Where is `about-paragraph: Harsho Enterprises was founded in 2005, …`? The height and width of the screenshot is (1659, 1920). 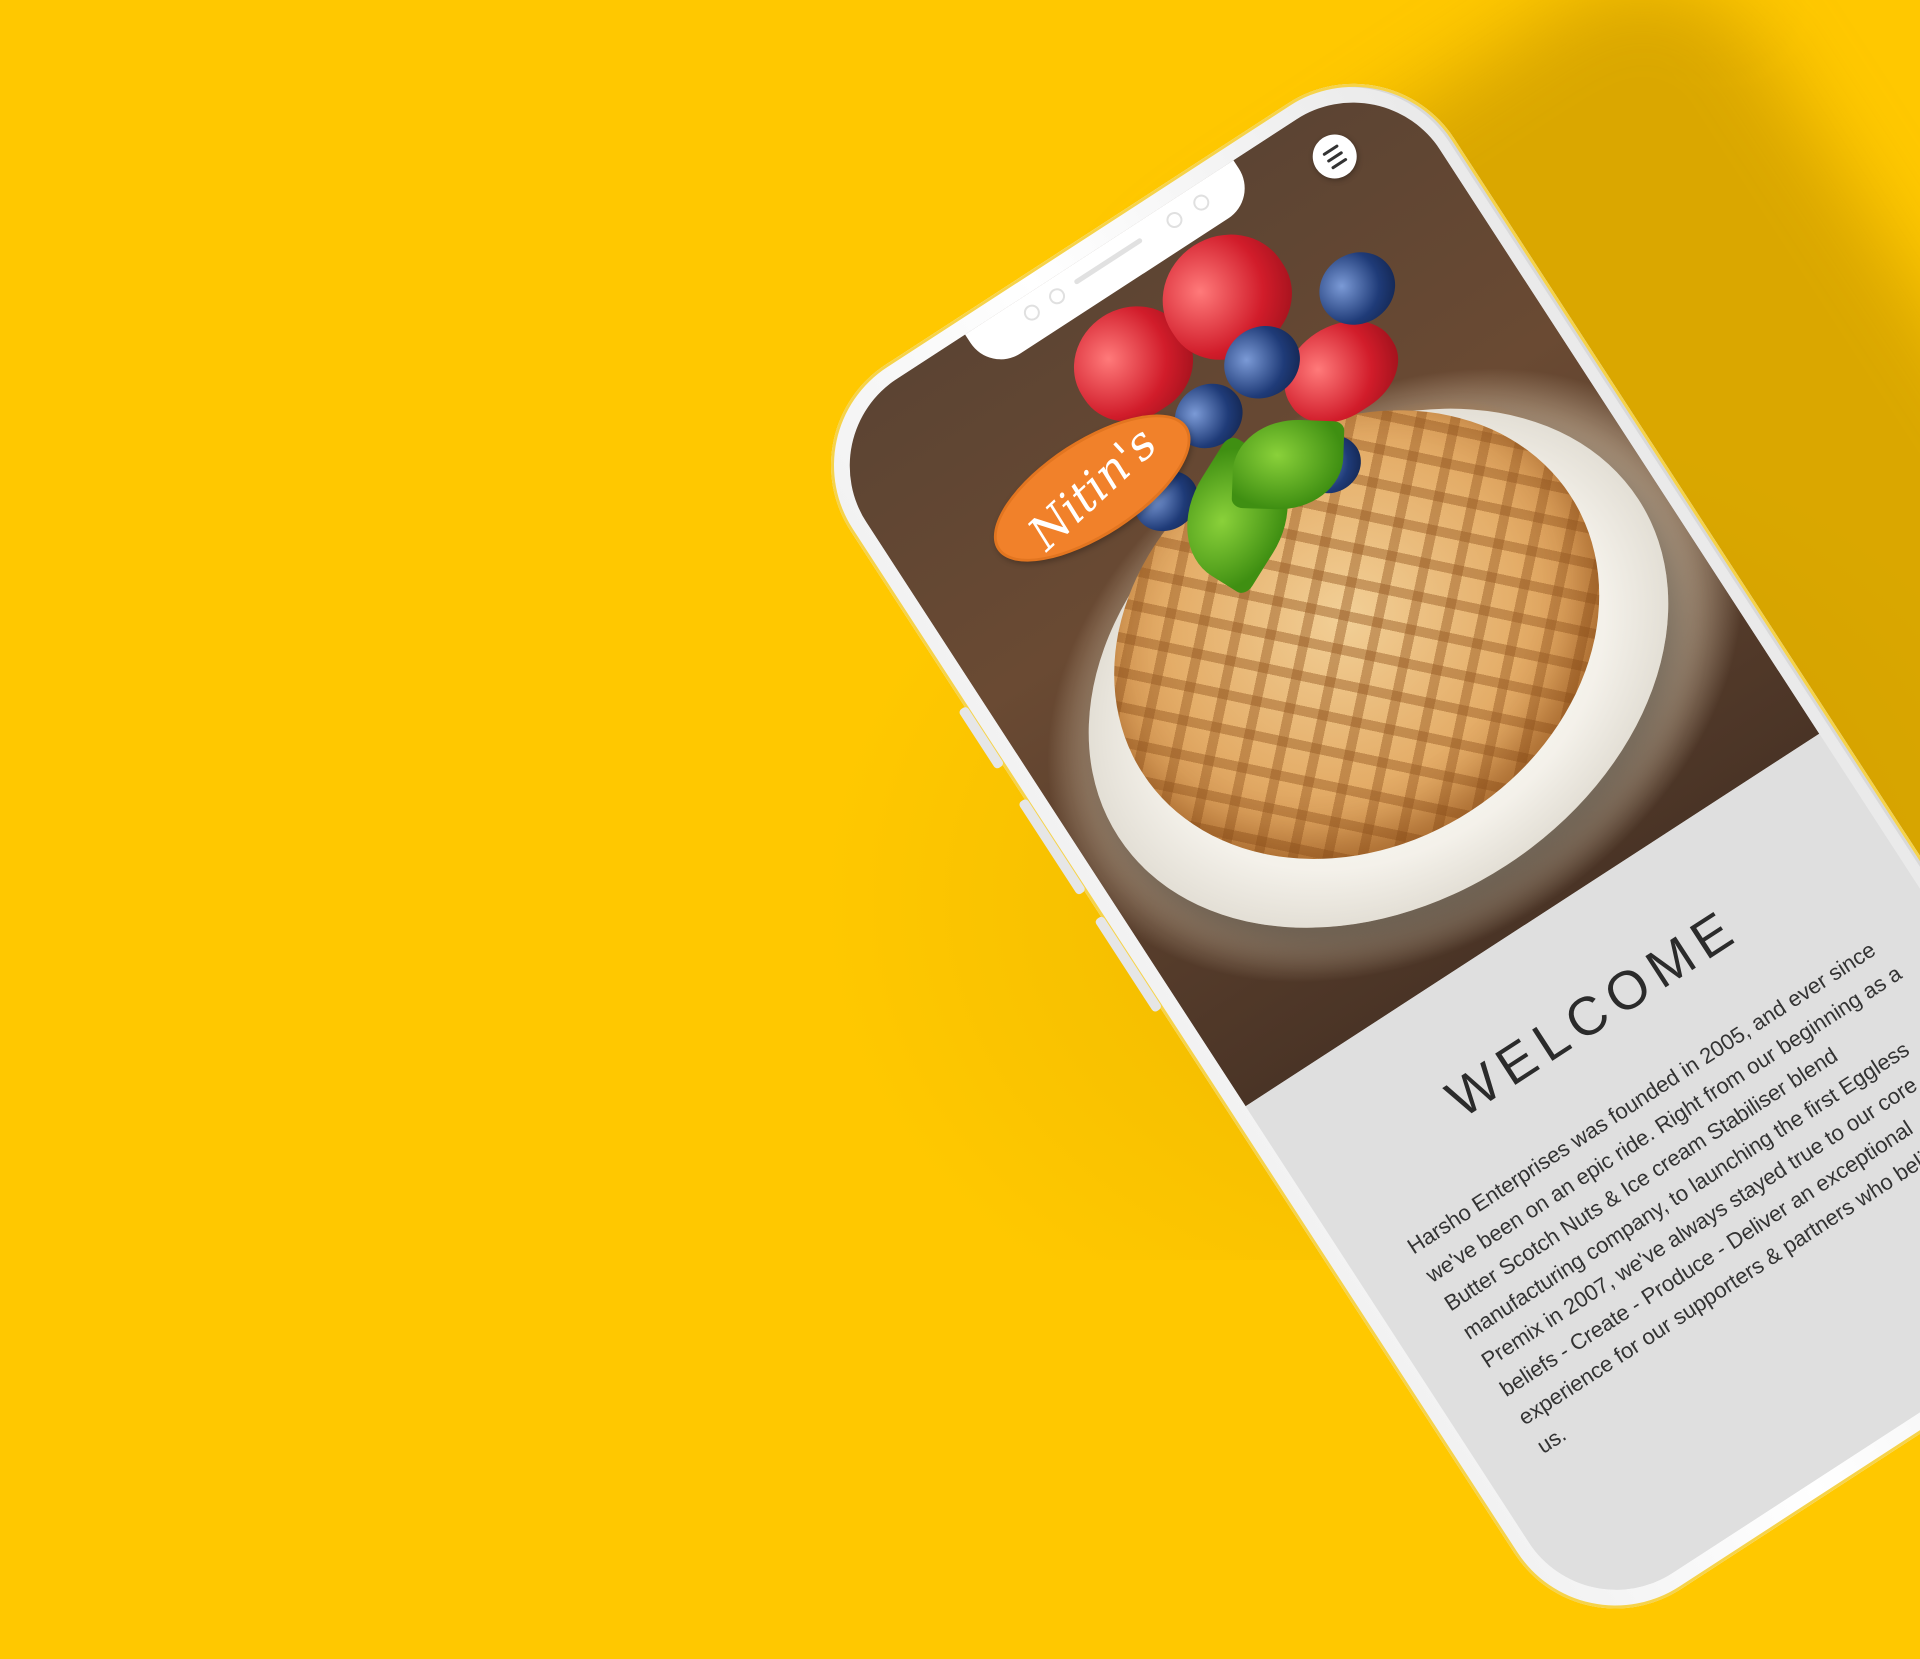 about-paragraph: Harsho Enterprises was founded in 2005, … is located at coordinates (1661, 1197).